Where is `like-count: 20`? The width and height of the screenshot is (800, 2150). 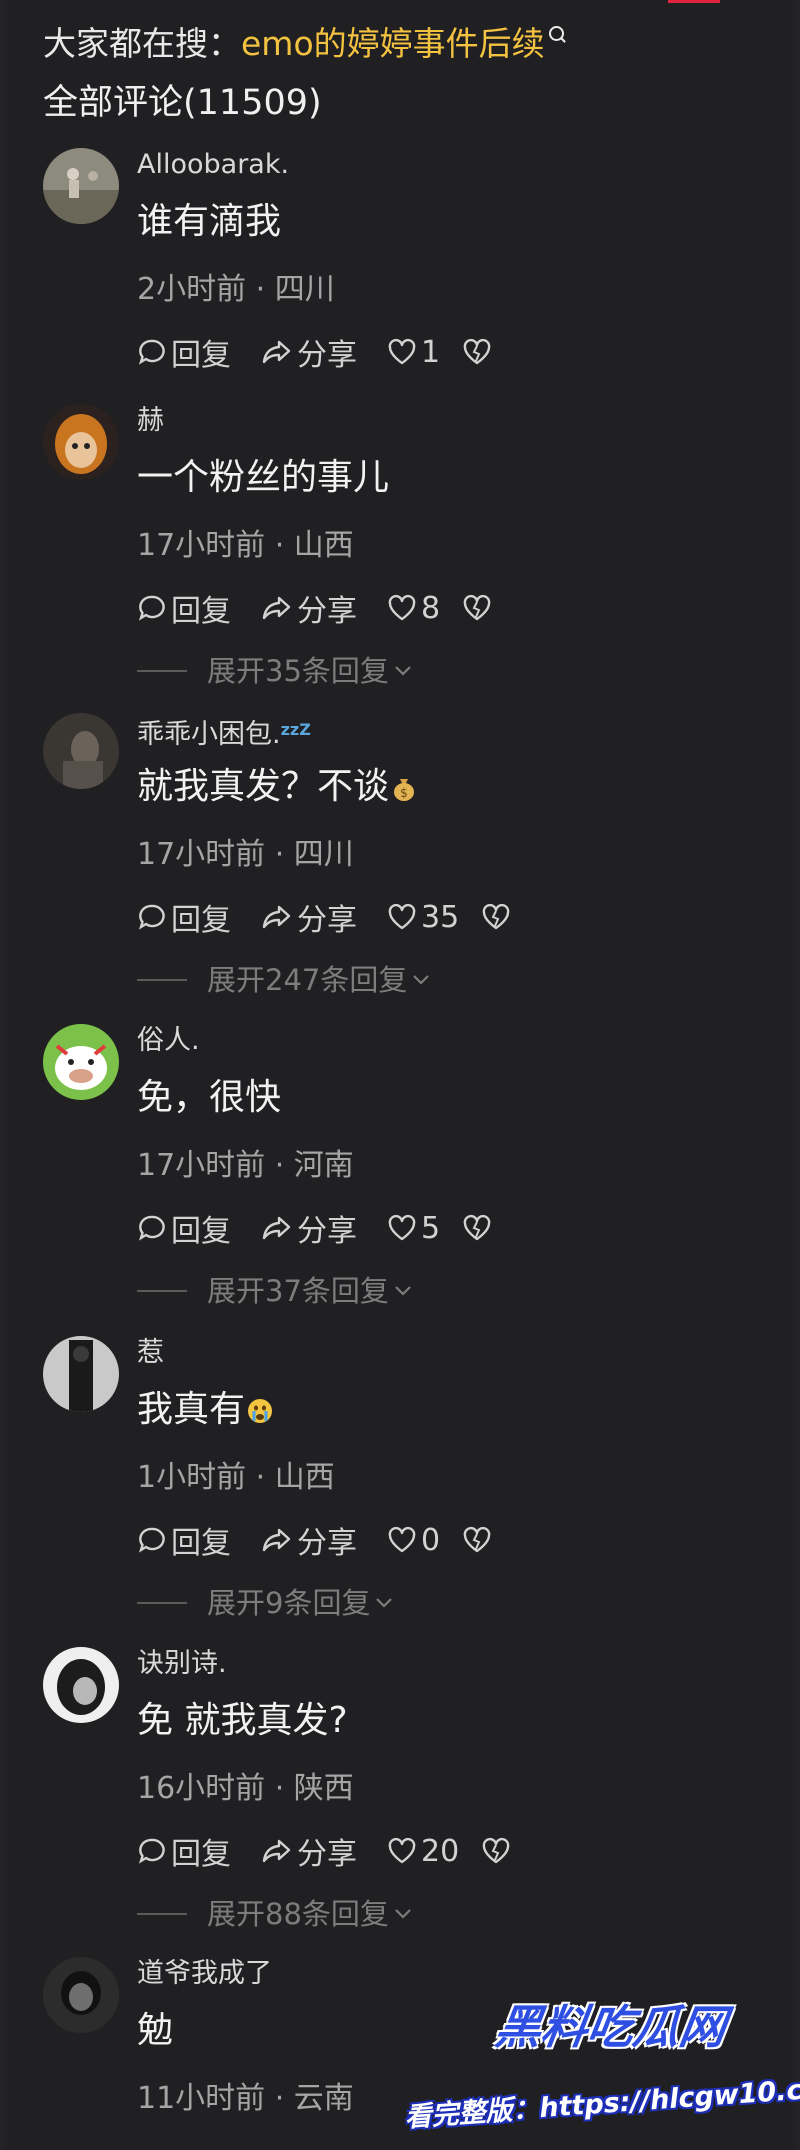 like-count: 20 is located at coordinates (440, 1851).